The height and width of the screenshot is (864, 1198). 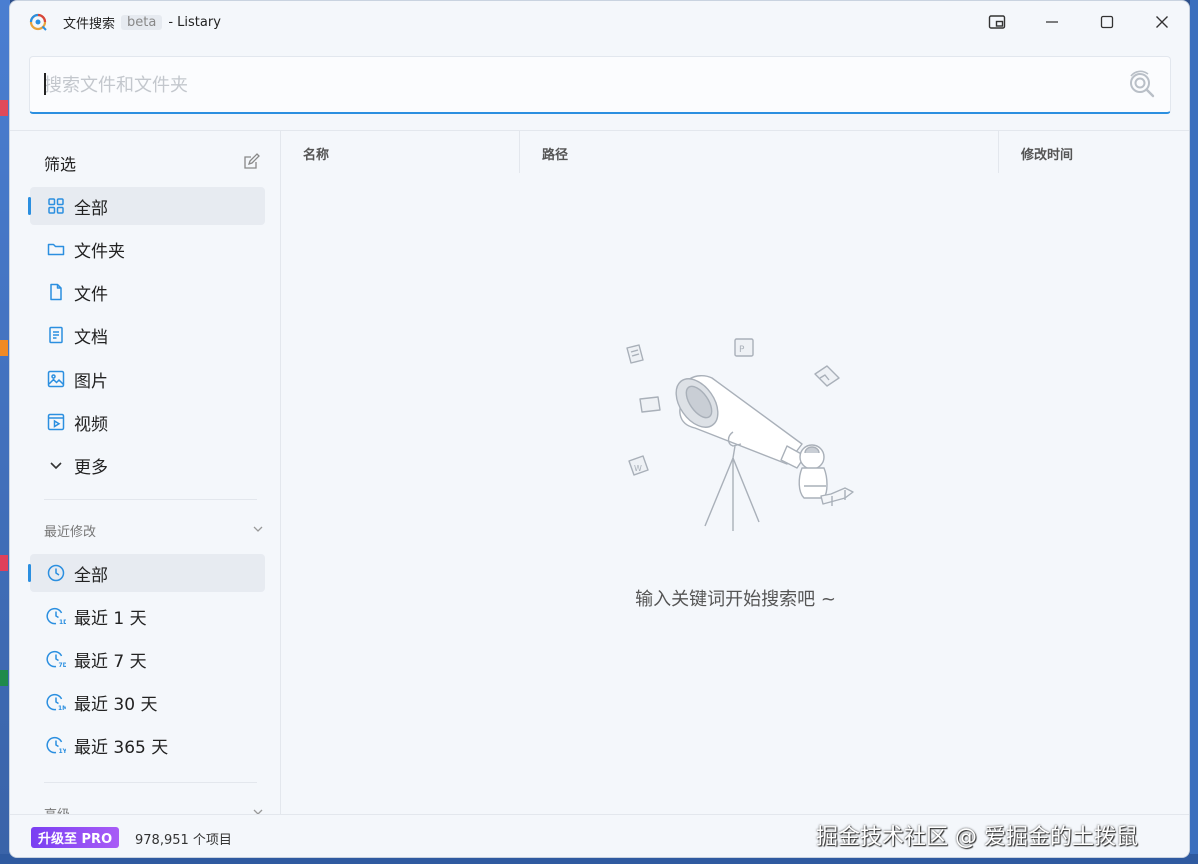 What do you see at coordinates (316, 153) in the screenshot?
I see `column-header-name: 名称` at bounding box center [316, 153].